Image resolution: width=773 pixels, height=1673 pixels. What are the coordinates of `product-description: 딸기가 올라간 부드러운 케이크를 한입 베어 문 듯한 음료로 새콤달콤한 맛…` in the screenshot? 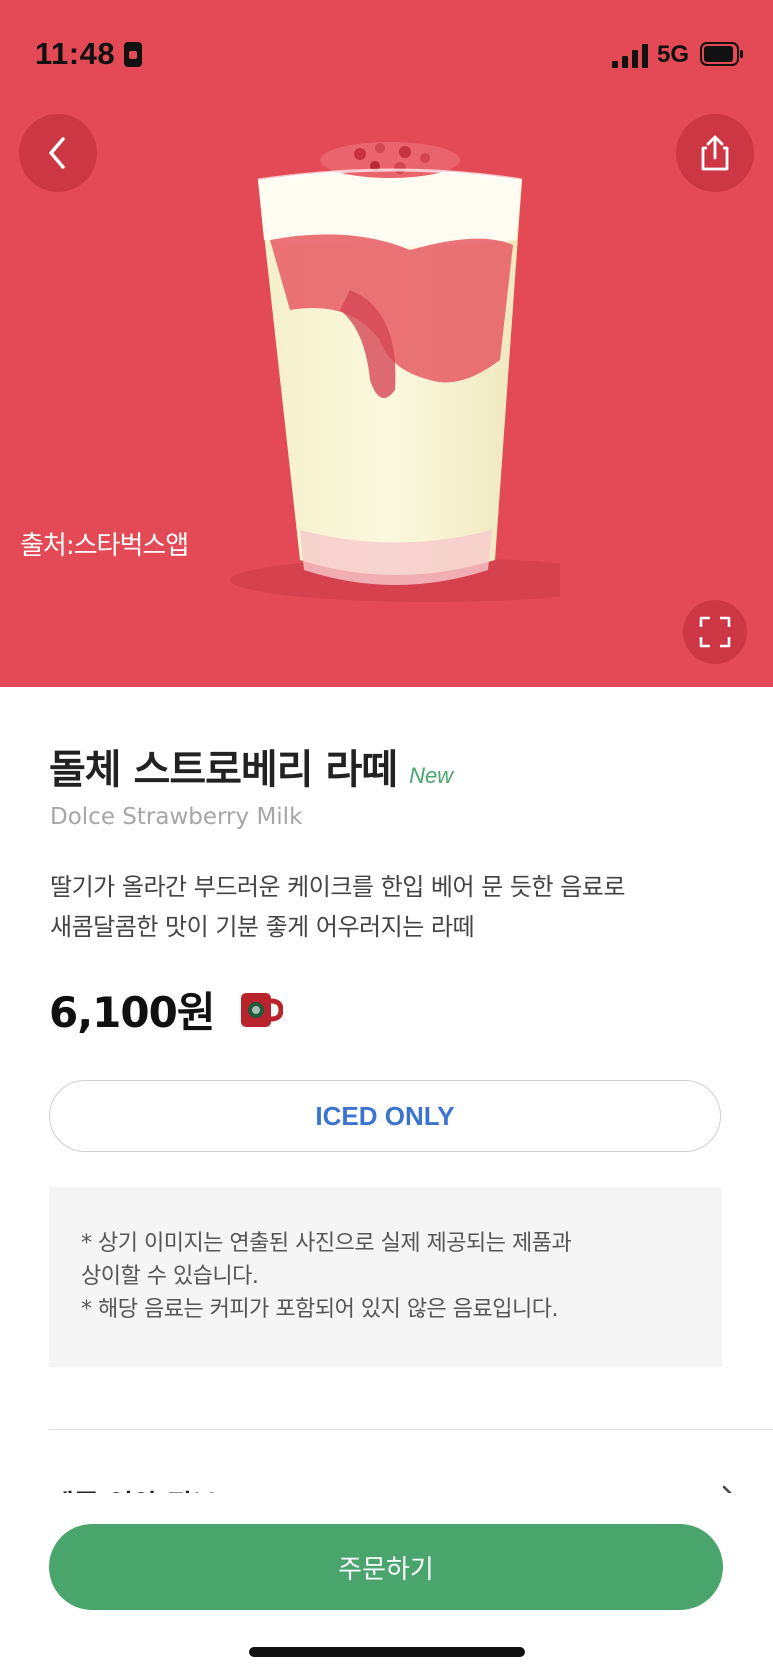 It's located at (390, 907).